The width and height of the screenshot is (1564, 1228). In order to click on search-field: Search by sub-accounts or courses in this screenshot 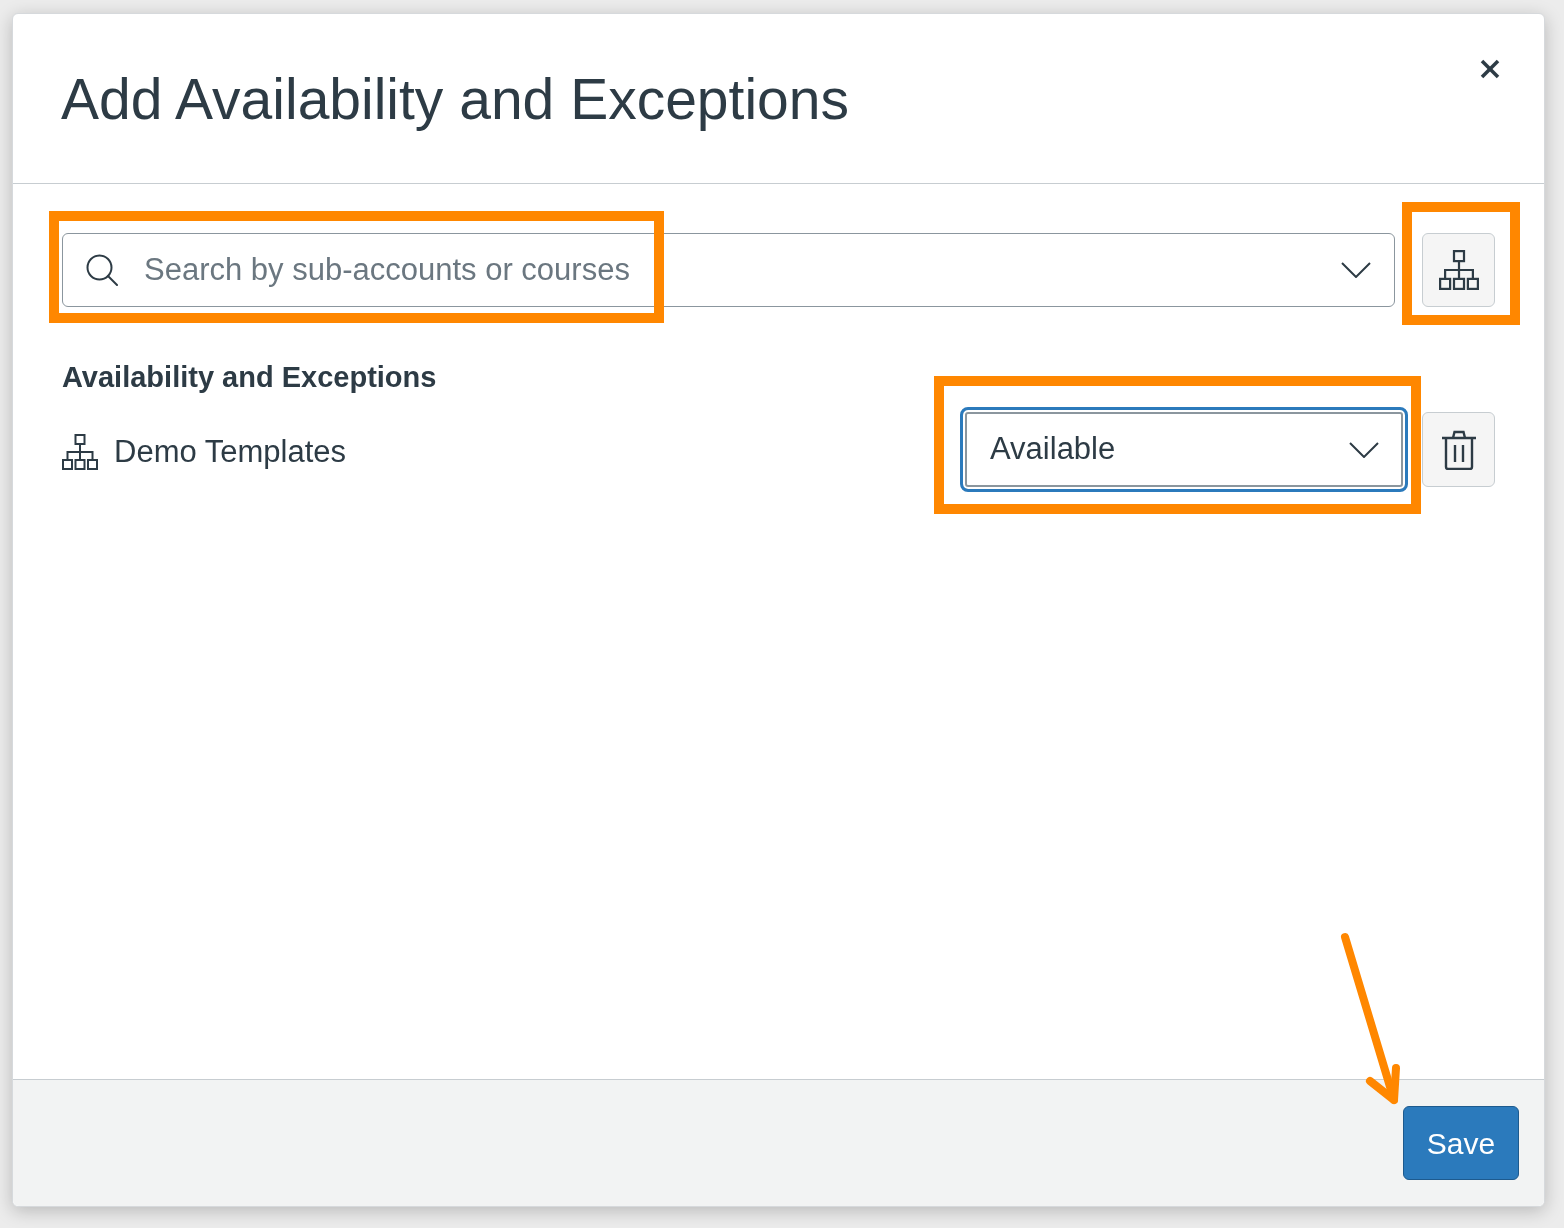, I will do `click(728, 270)`.